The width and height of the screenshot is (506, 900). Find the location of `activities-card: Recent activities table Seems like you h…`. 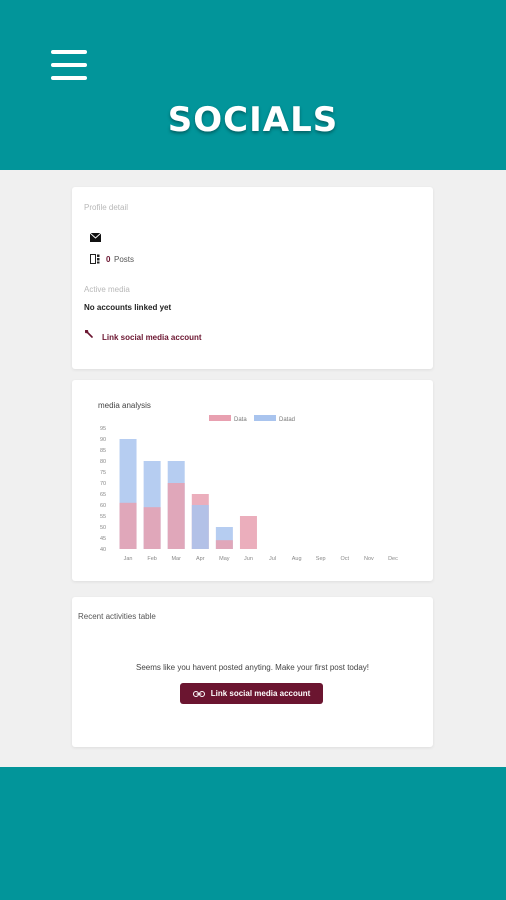

activities-card: Recent activities table Seems like you h… is located at coordinates (252, 672).